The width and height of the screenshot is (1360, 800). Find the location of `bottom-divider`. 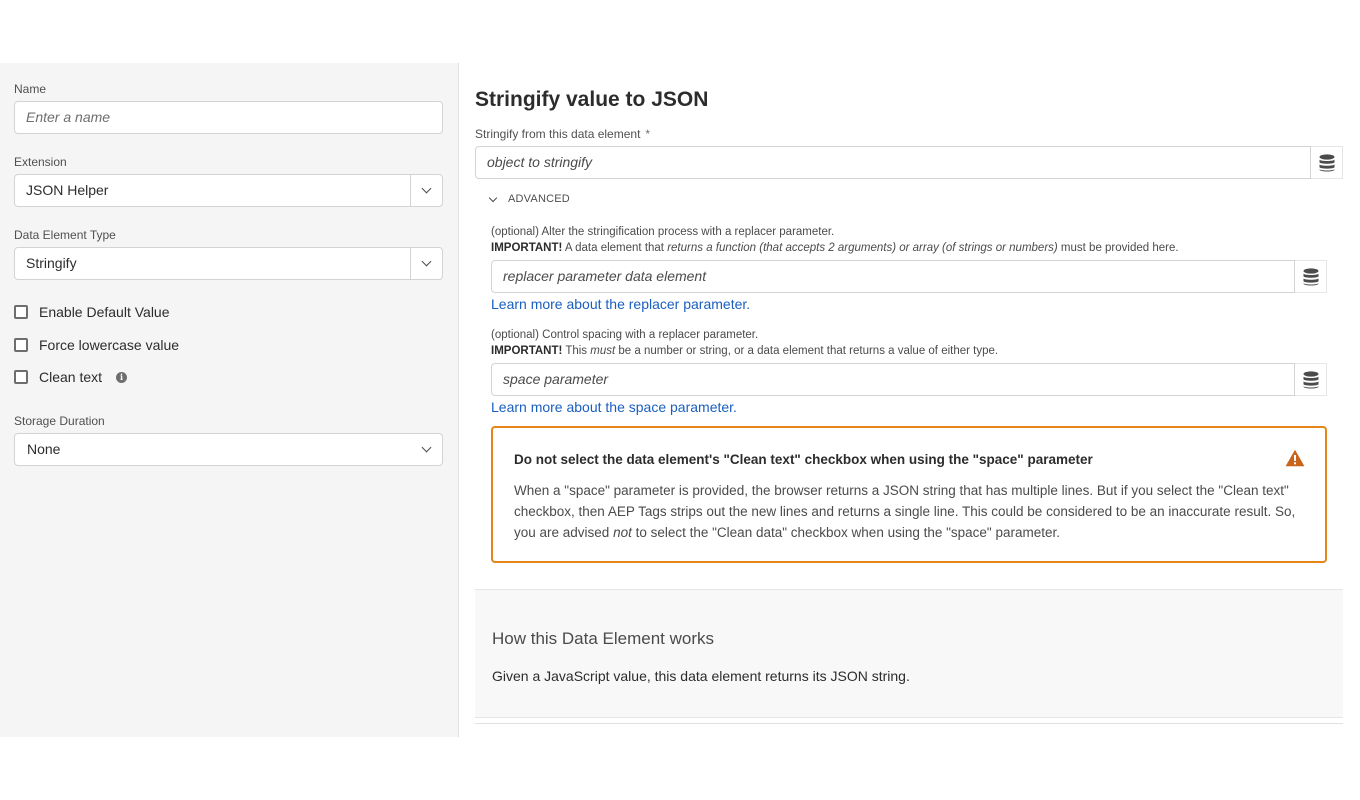

bottom-divider is located at coordinates (909, 723).